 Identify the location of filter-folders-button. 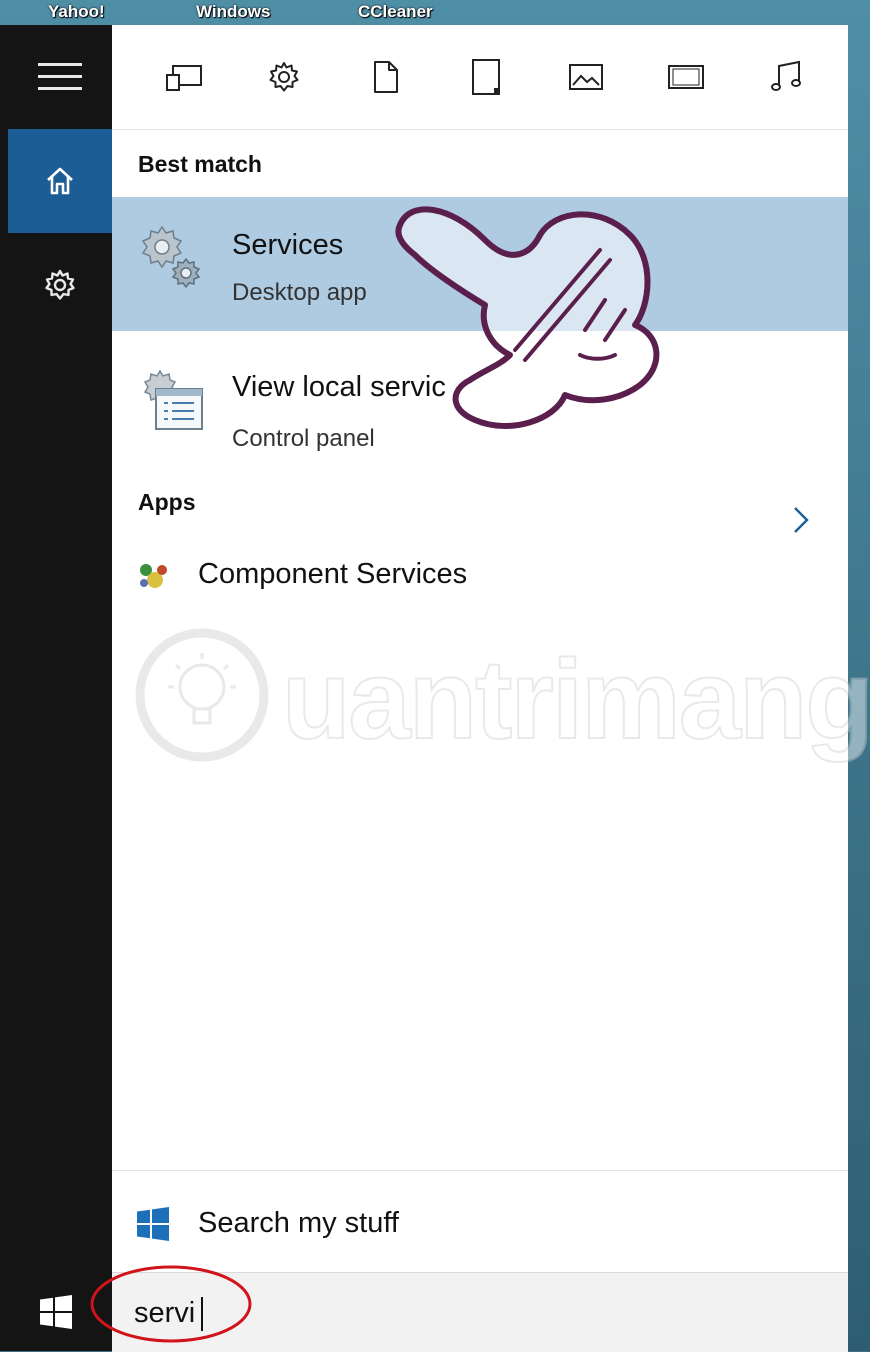
(486, 77).